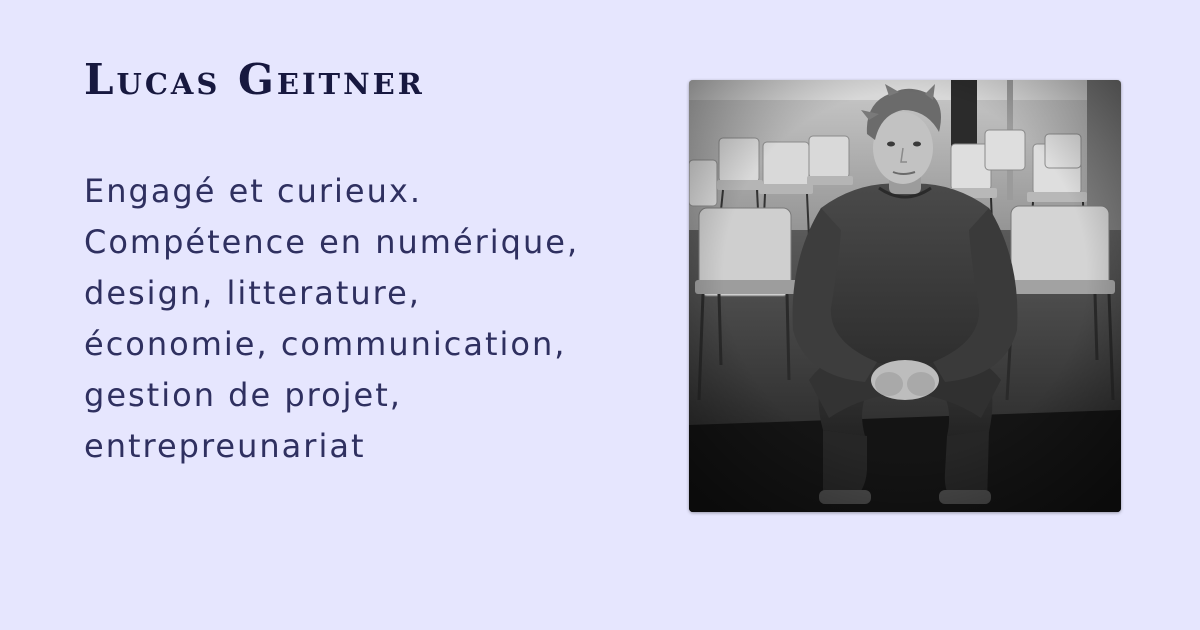 The height and width of the screenshot is (630, 1200). I want to click on profile-name: Lucas Geitner, so click(254, 79).